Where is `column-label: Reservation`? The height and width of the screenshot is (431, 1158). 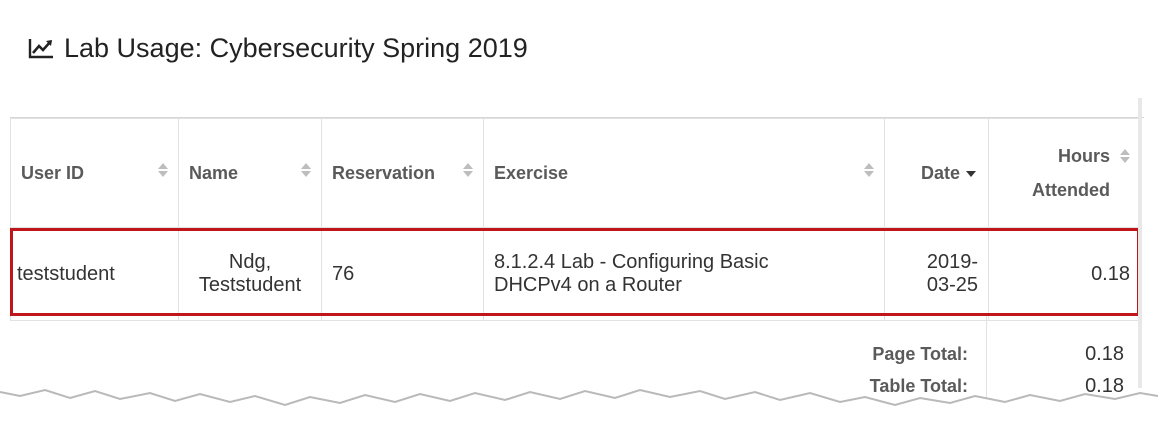
column-label: Reservation is located at coordinates (384, 172).